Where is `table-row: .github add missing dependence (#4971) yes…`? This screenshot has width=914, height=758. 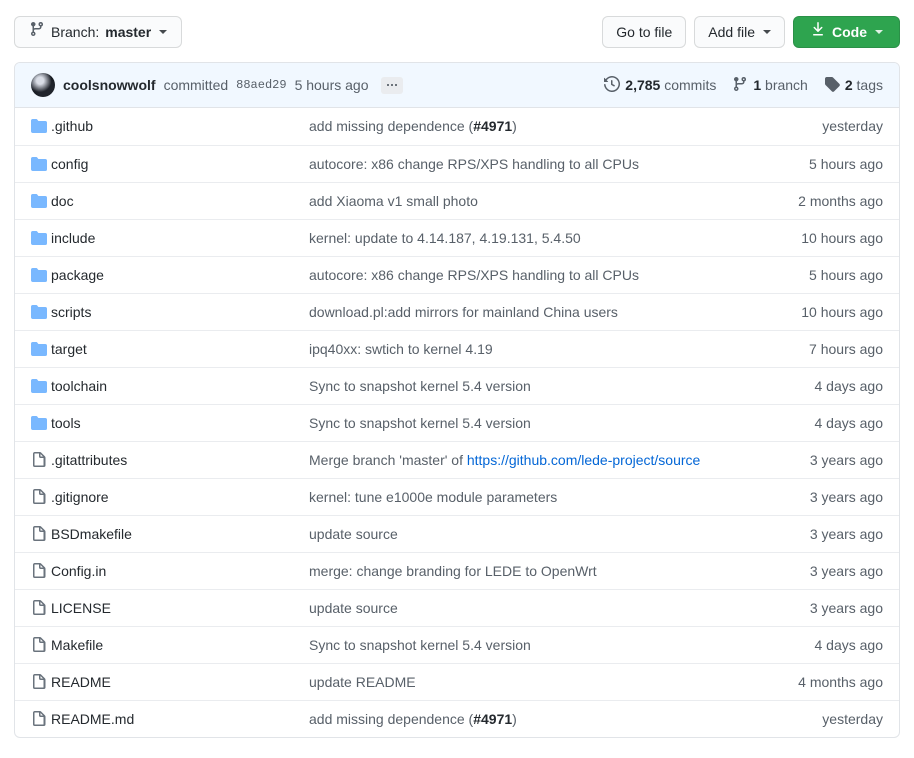
table-row: .github add missing dependence (#4971) yes… is located at coordinates (457, 126).